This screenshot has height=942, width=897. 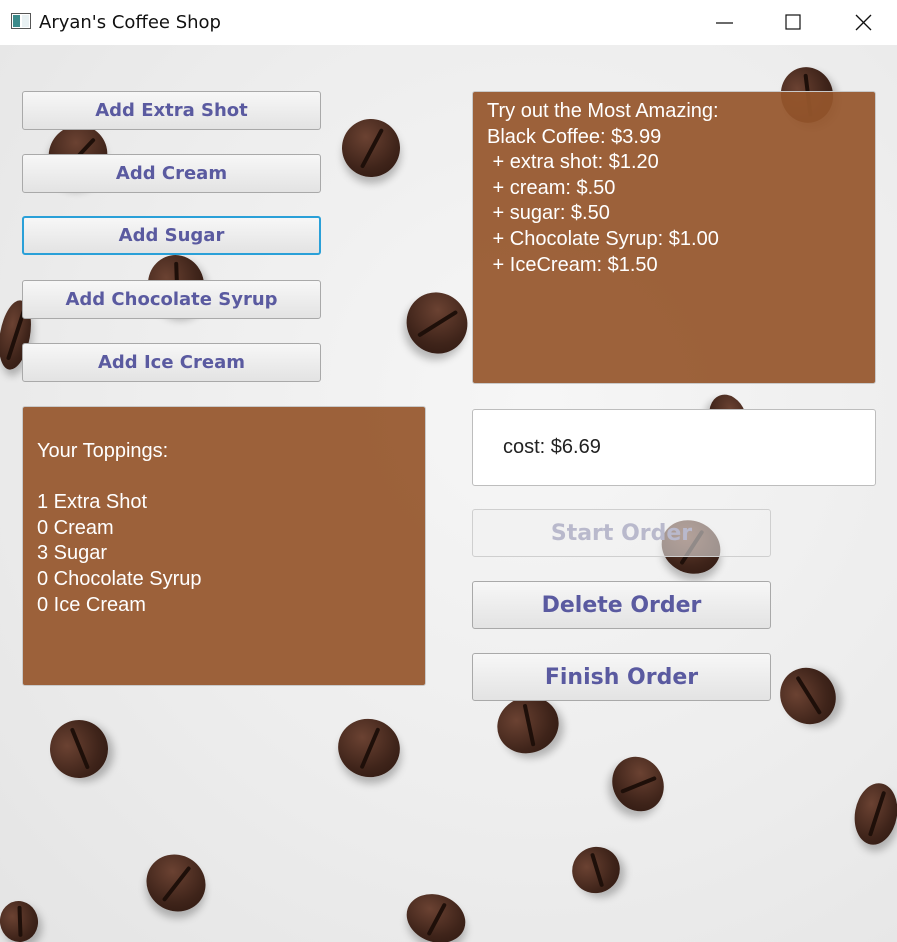 I want to click on window-title: Aryan's Coffee Shop, so click(x=130, y=22).